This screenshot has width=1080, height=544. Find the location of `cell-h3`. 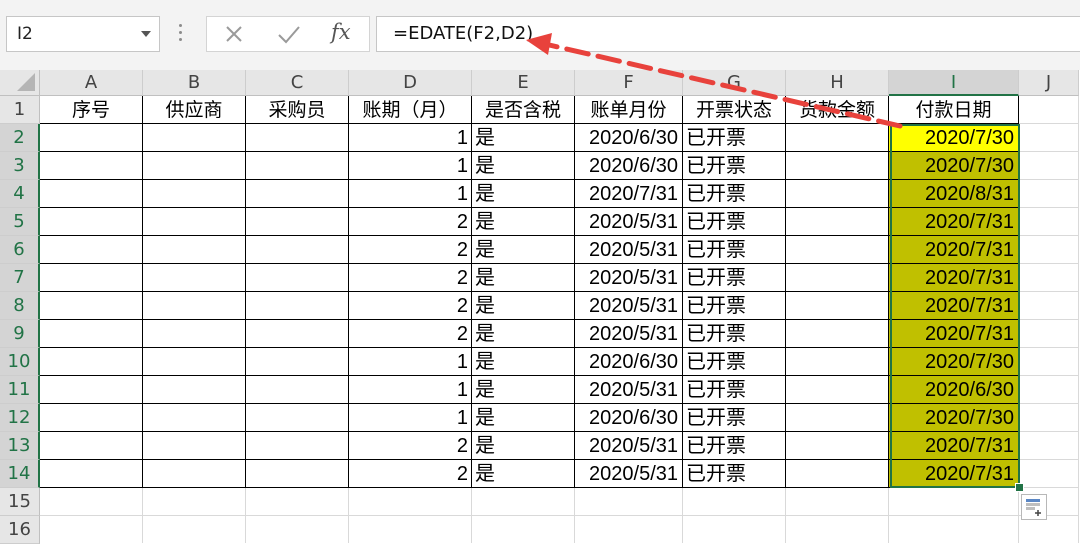

cell-h3 is located at coordinates (837, 166).